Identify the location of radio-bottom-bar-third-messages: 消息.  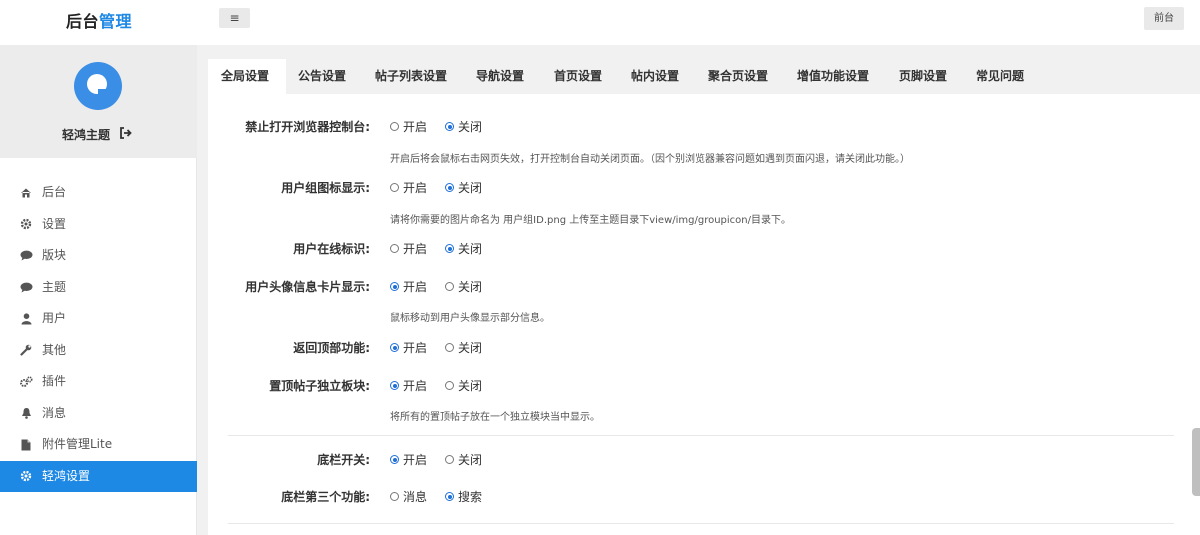
(408, 496).